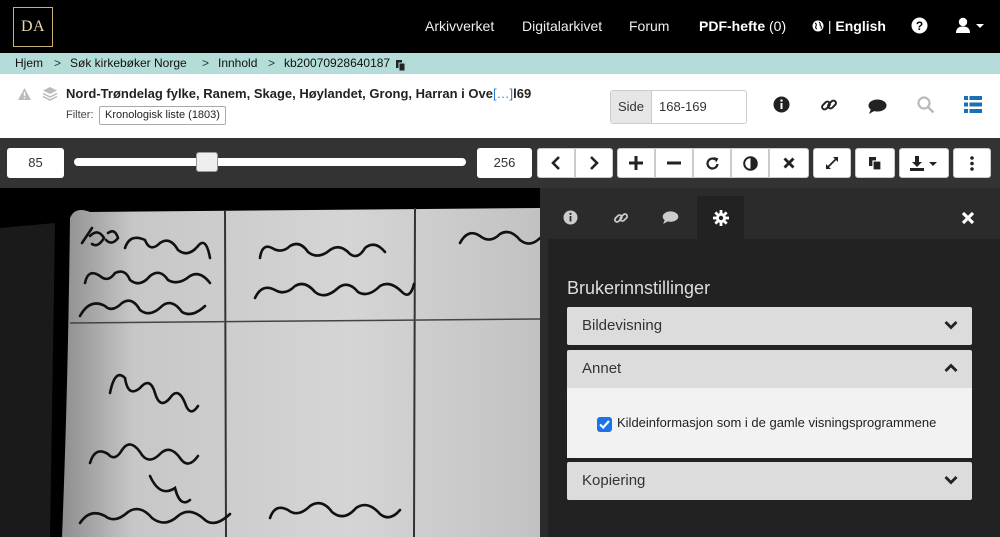 This screenshot has height=537, width=1000. I want to click on legacy-source-info-checkbox, so click(604, 424).